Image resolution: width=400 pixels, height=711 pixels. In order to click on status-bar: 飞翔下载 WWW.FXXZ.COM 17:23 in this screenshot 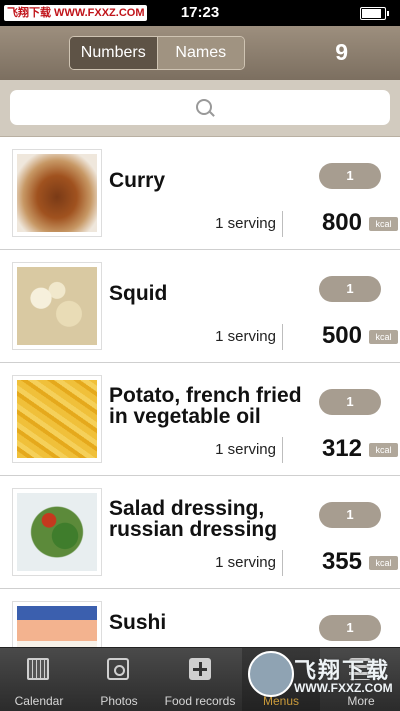, I will do `click(200, 13)`.